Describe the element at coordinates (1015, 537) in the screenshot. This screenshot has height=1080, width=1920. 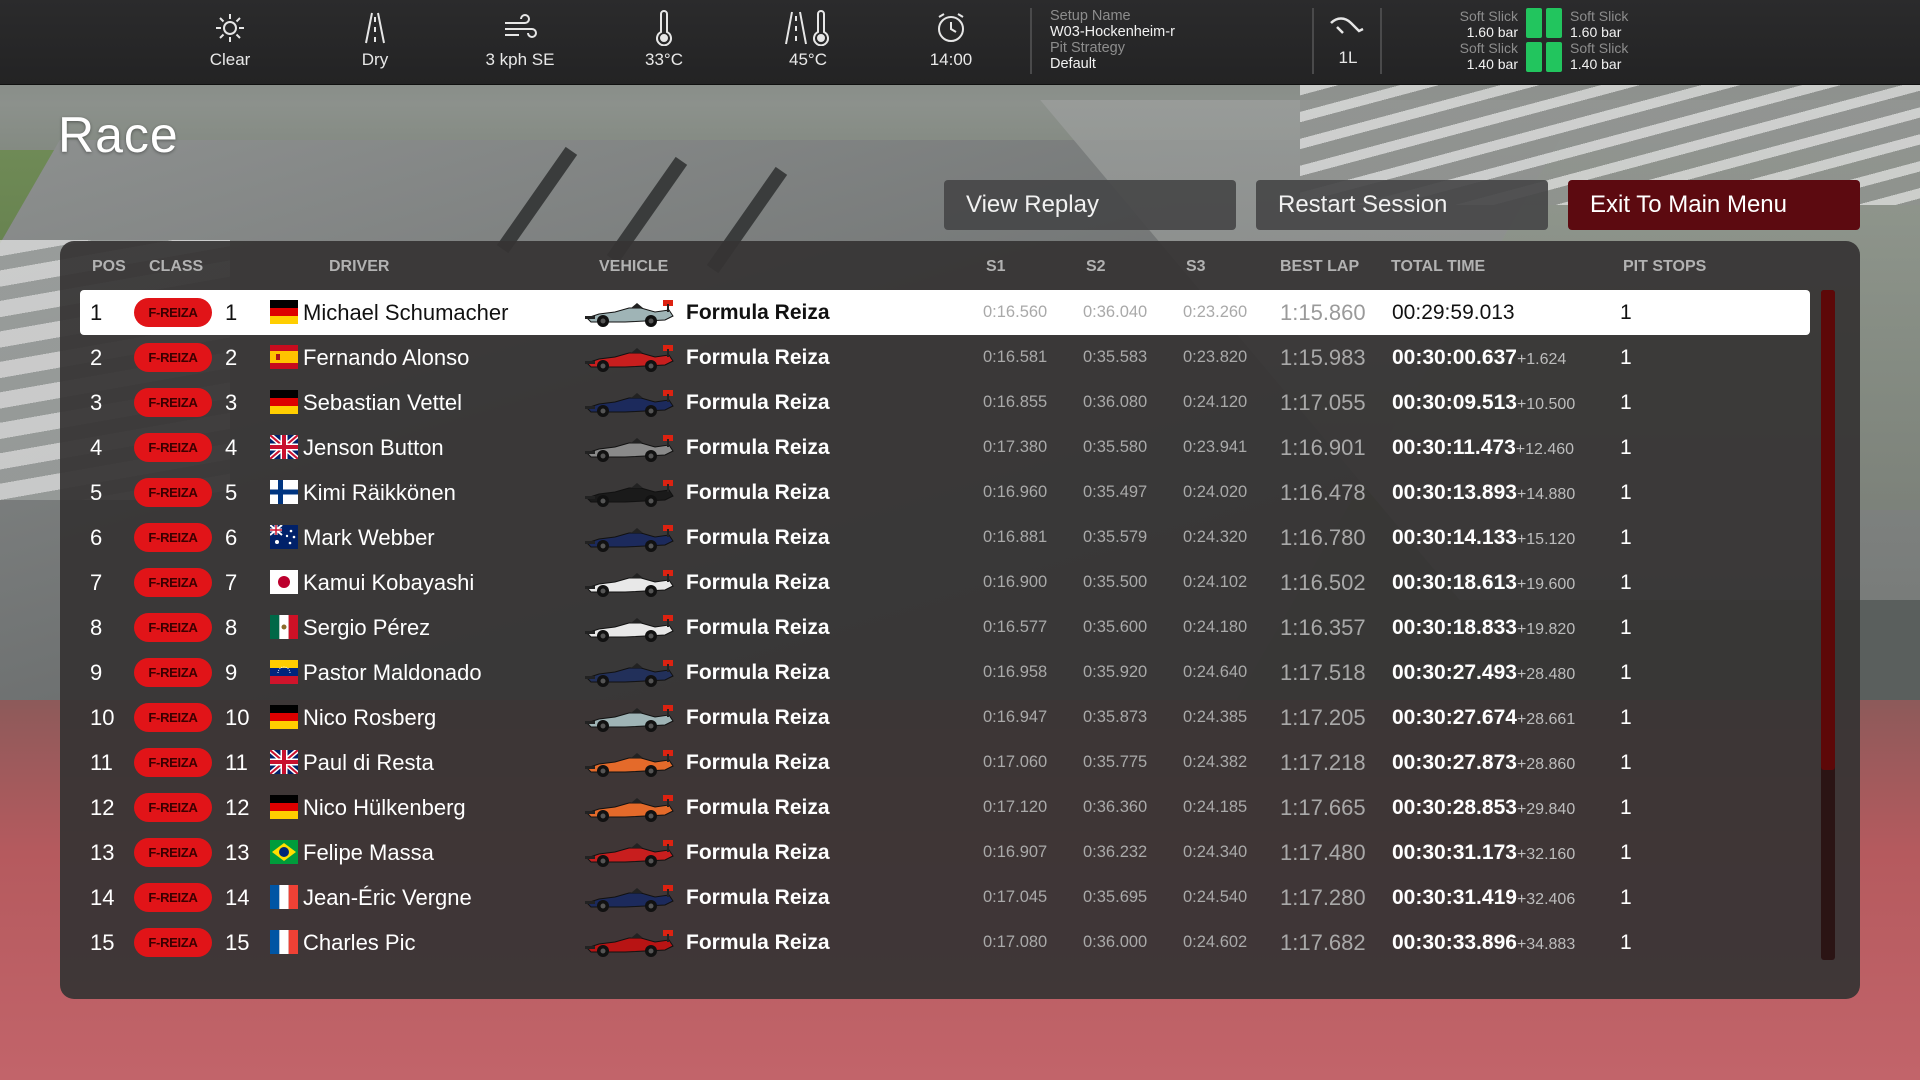
I see `sector-1-time: 0:16.881` at that location.